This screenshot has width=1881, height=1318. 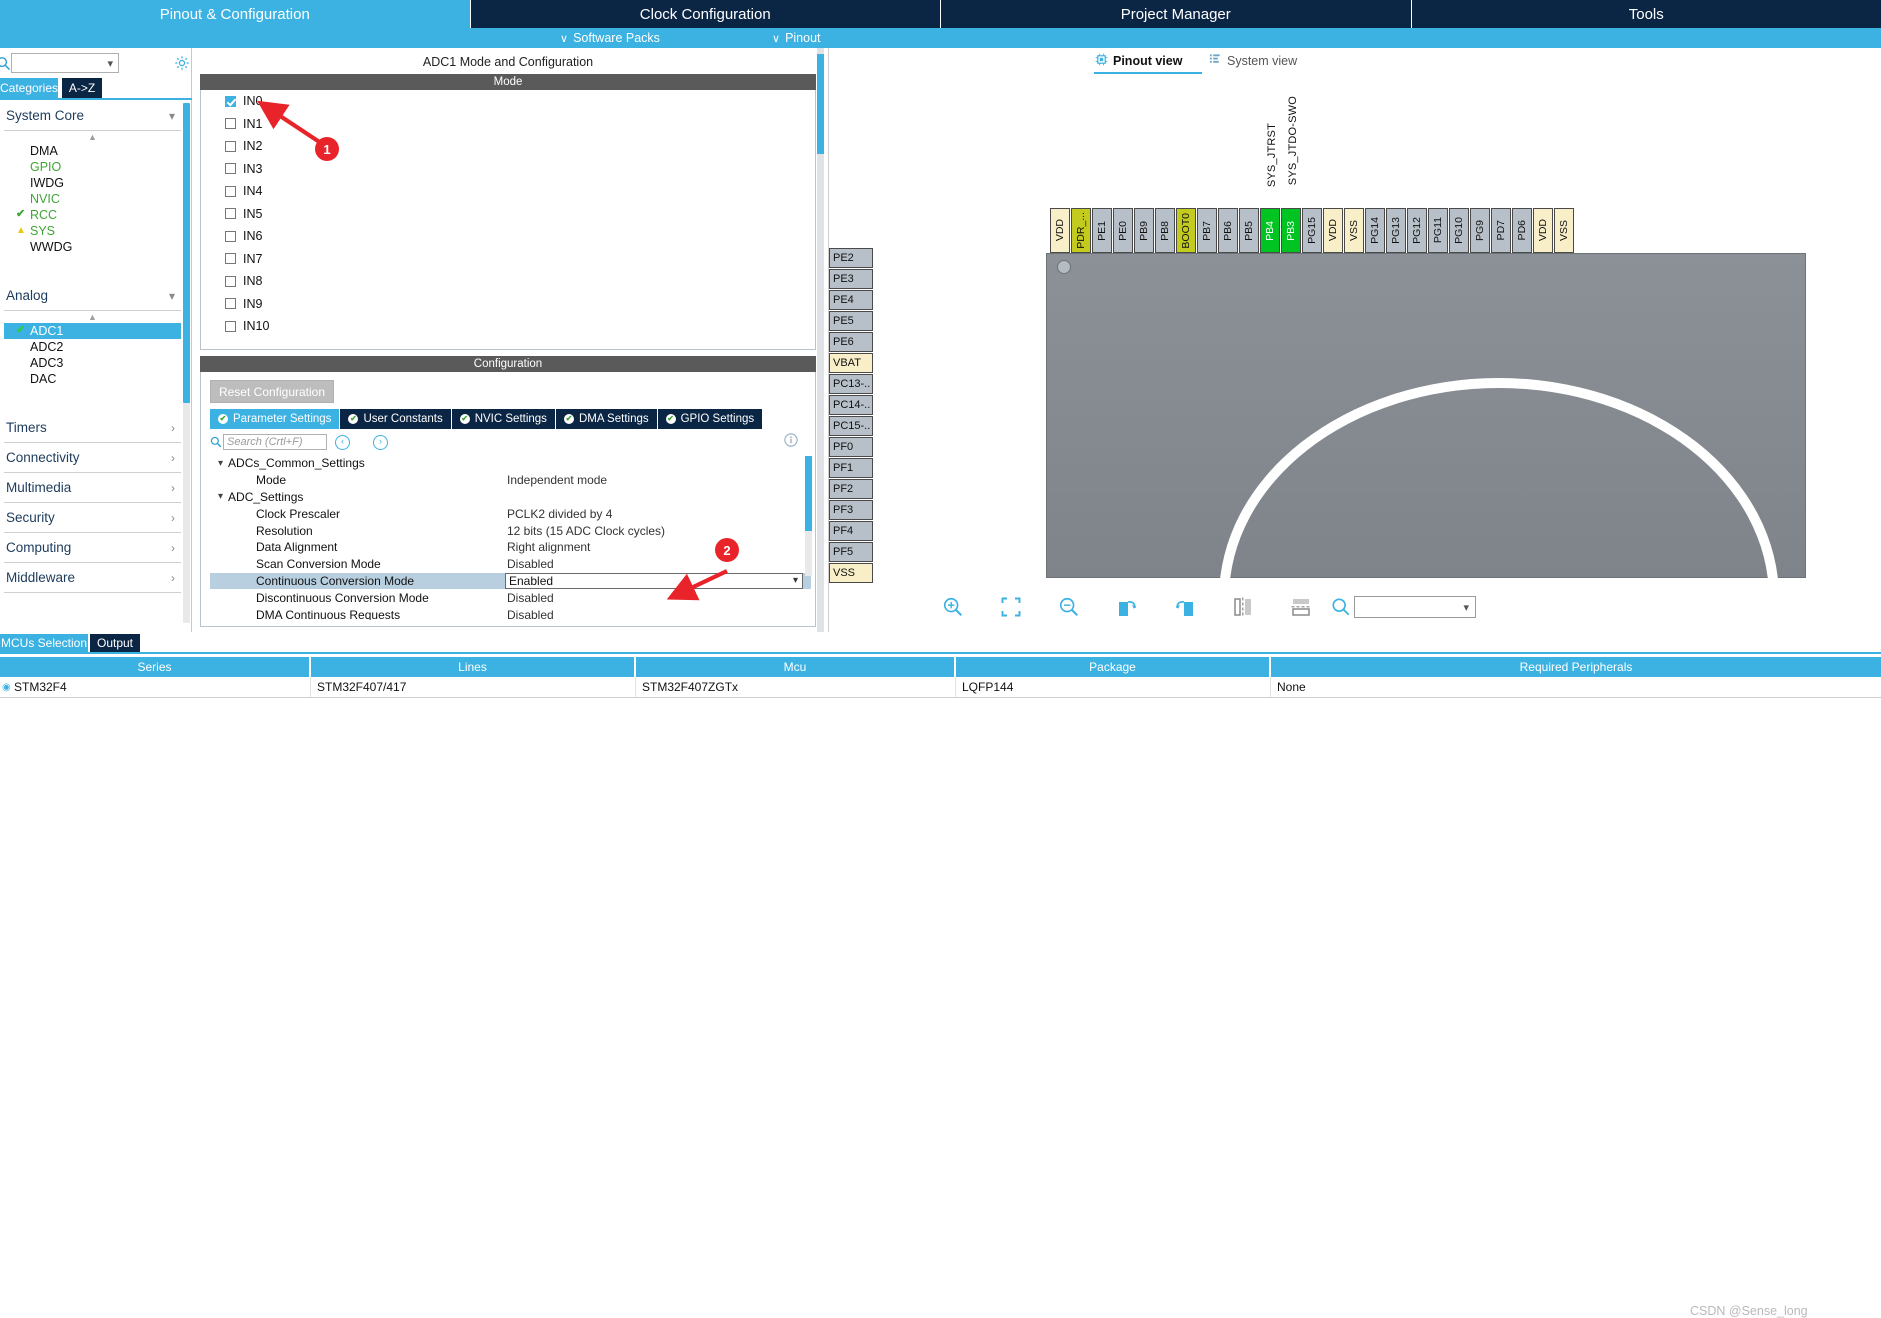 I want to click on checkbox-in6, so click(x=230, y=236).